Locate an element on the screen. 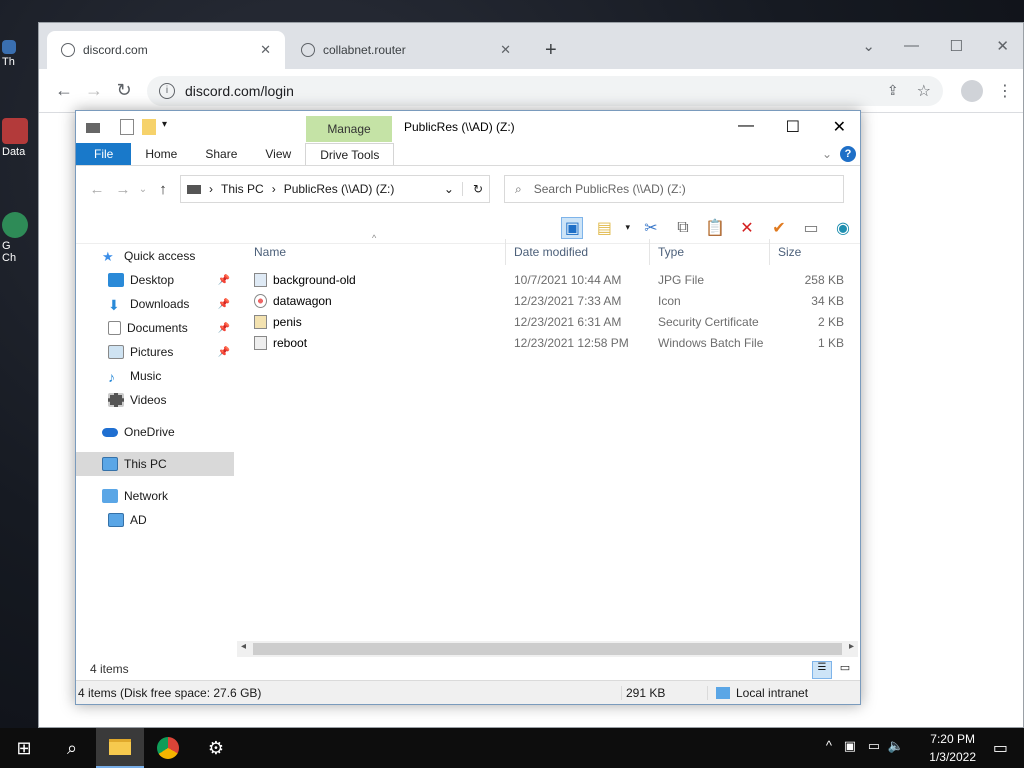  file-size: 2 KB is located at coordinates (830, 321).